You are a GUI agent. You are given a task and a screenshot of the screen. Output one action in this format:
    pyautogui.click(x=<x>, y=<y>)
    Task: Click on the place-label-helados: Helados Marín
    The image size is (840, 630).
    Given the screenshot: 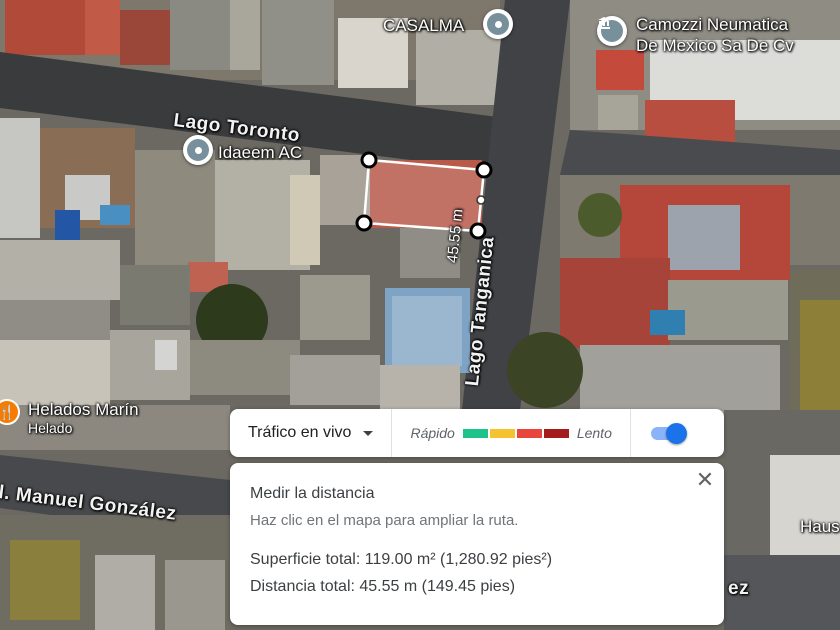 What is the action you would take?
    pyautogui.click(x=83, y=410)
    